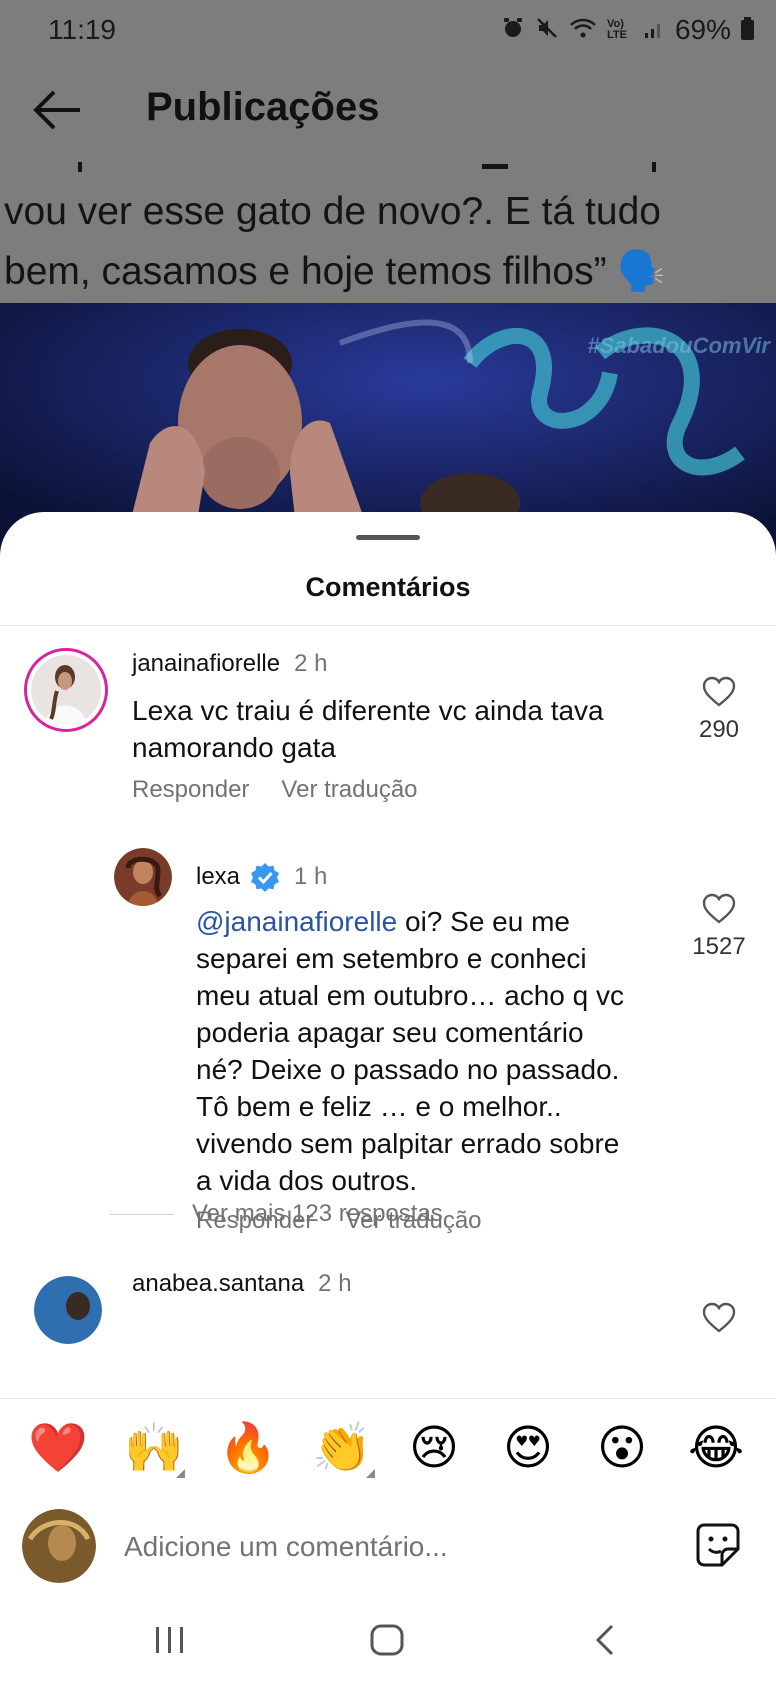 The width and height of the screenshot is (776, 1682). Describe the element at coordinates (678, 345) in the screenshot. I see `post-hashtag: #SabadouComVir` at that location.